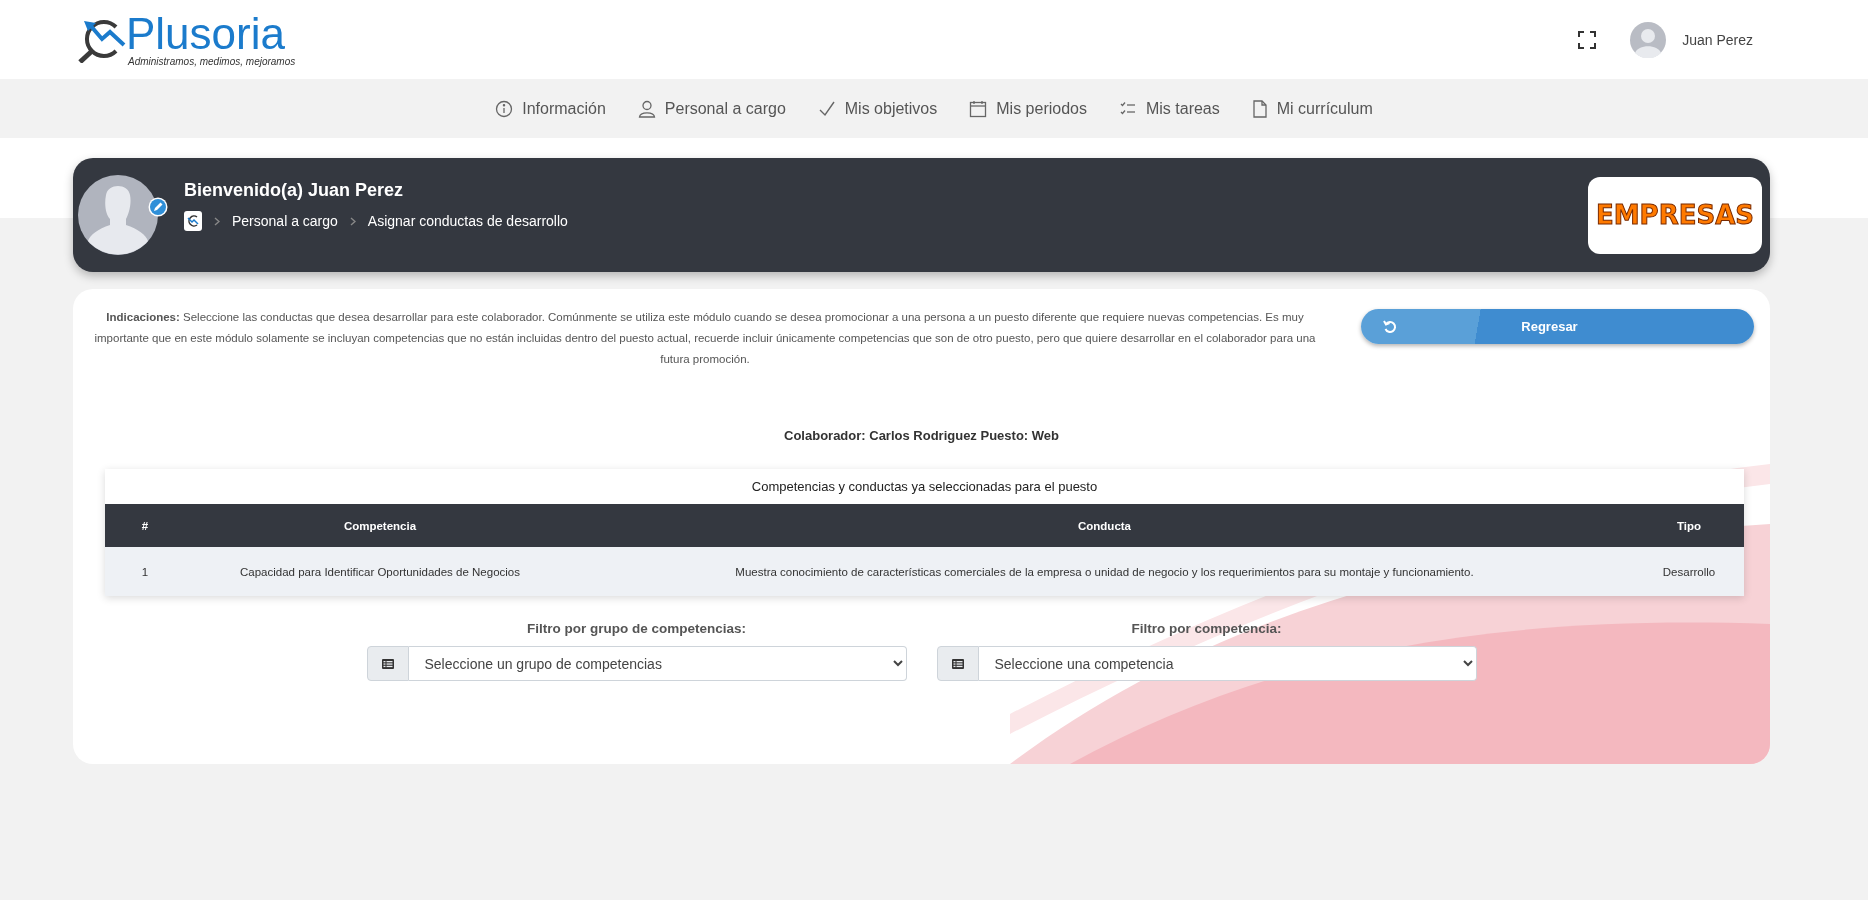 This screenshot has width=1868, height=920. Describe the element at coordinates (978, 108) in the screenshot. I see `calendar-icon` at that location.